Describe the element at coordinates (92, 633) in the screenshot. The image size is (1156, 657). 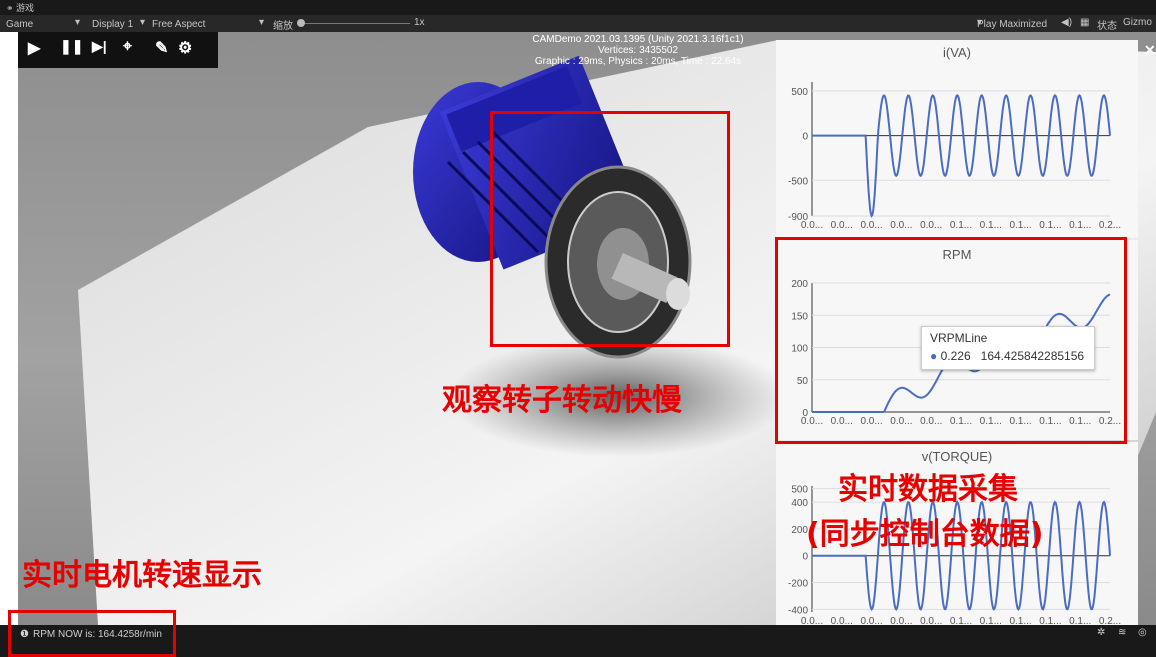
I see `status-highlight-box` at that location.